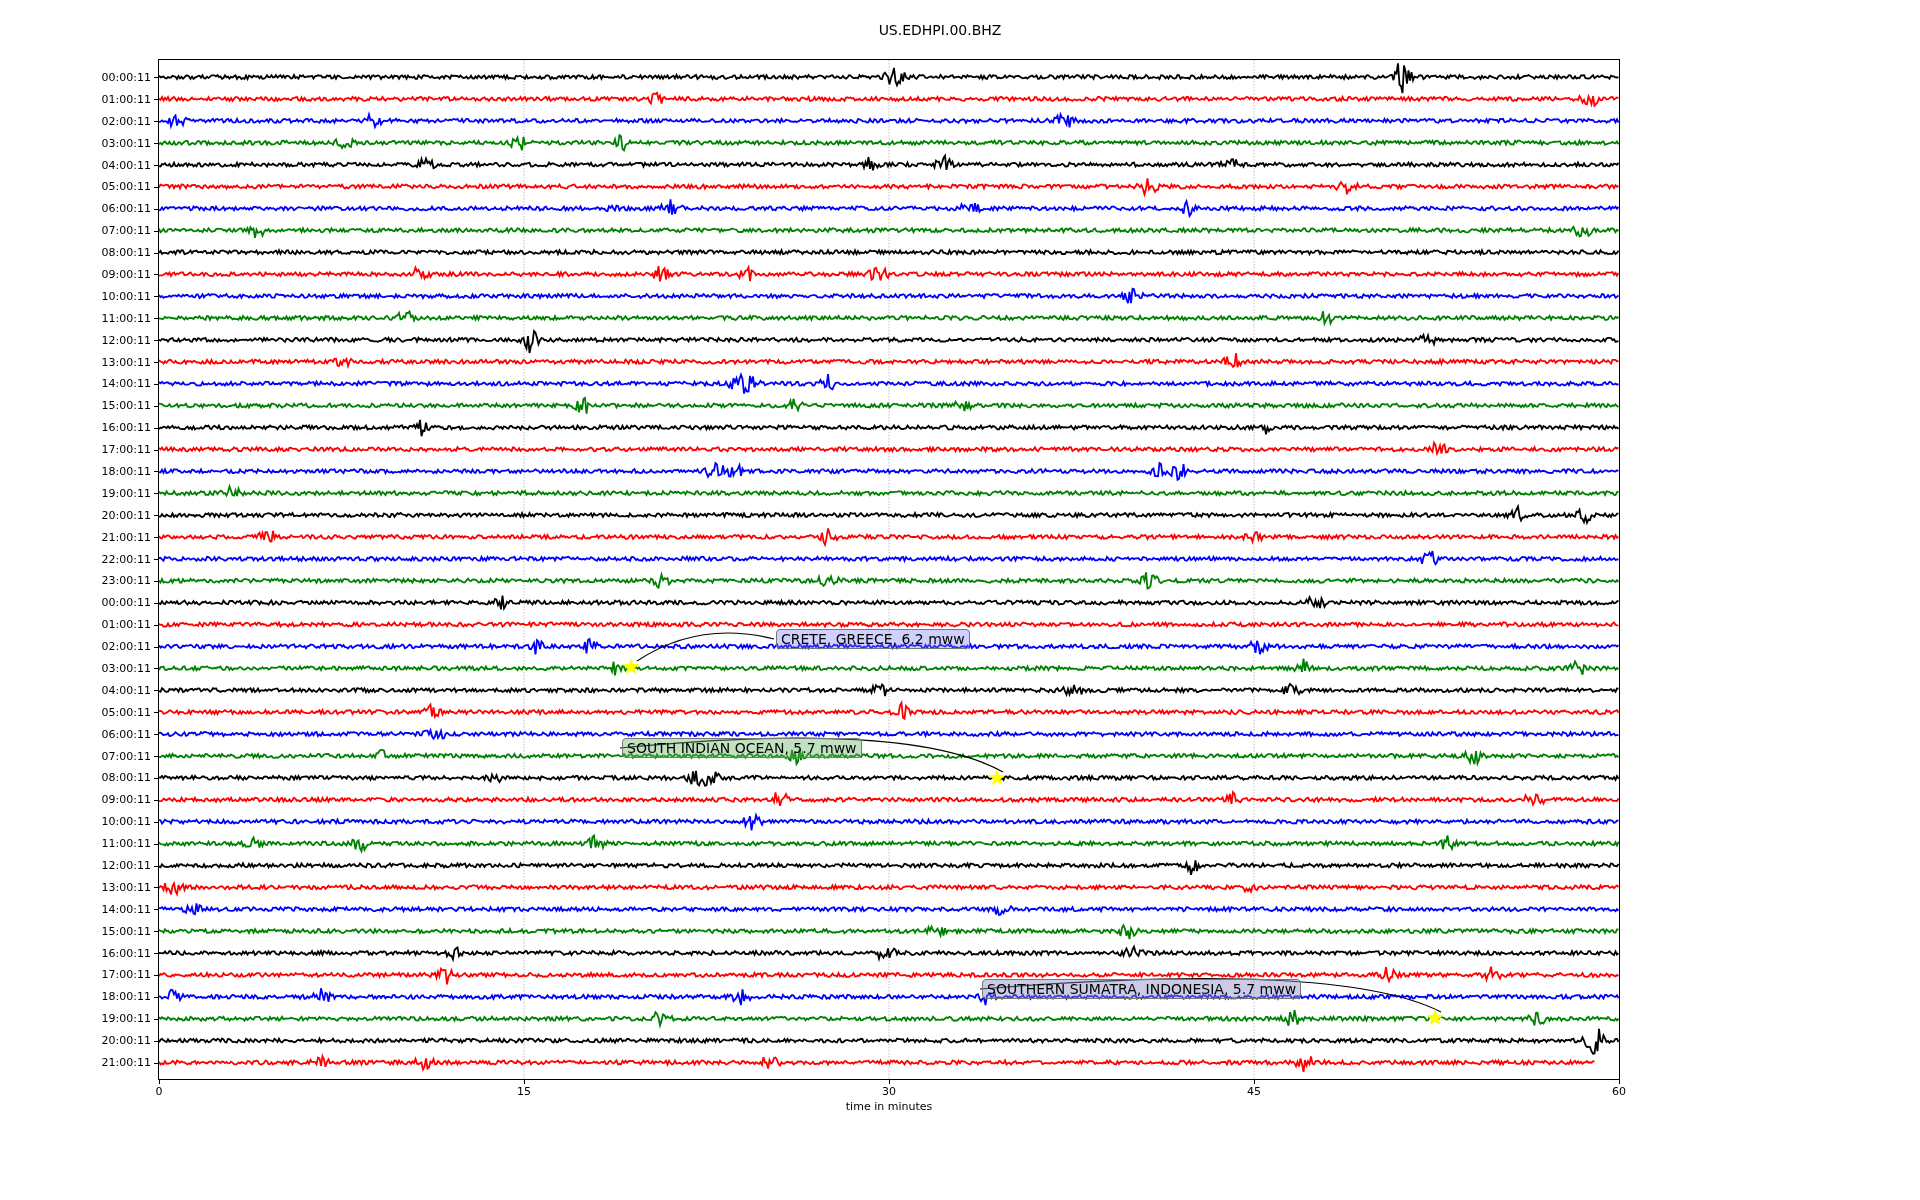 The width and height of the screenshot is (1920, 1200). Describe the element at coordinates (524, 1092) in the screenshot. I see `x-tick-label: 15` at that location.